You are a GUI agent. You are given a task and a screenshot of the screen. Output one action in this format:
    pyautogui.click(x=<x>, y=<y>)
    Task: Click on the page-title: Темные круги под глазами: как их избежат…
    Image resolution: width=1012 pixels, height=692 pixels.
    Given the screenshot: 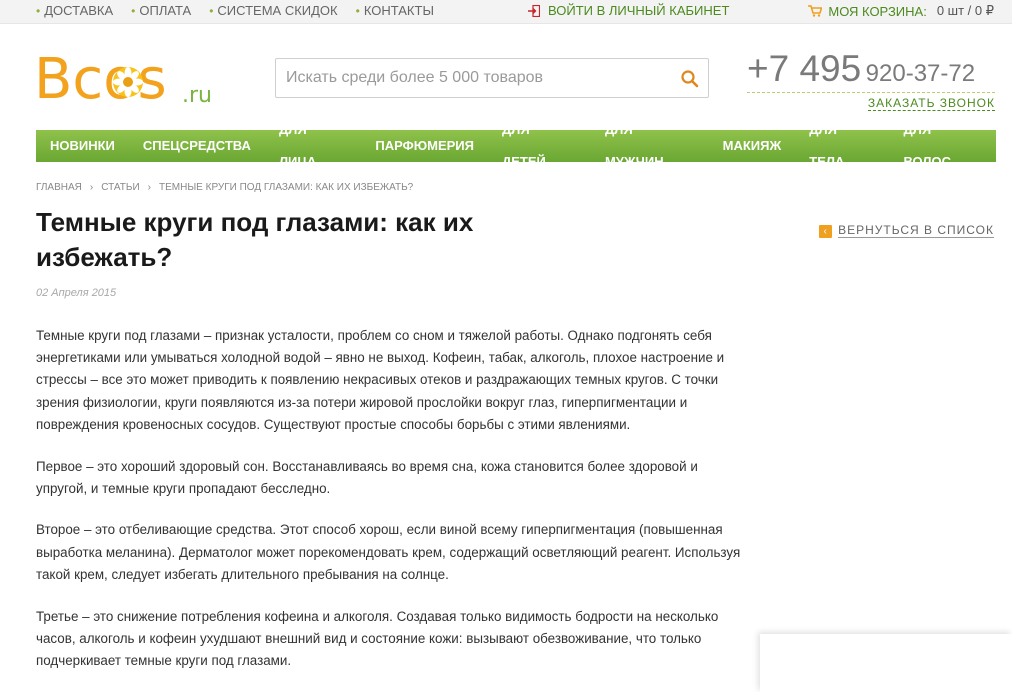 What is the action you would take?
    pyautogui.click(x=255, y=239)
    